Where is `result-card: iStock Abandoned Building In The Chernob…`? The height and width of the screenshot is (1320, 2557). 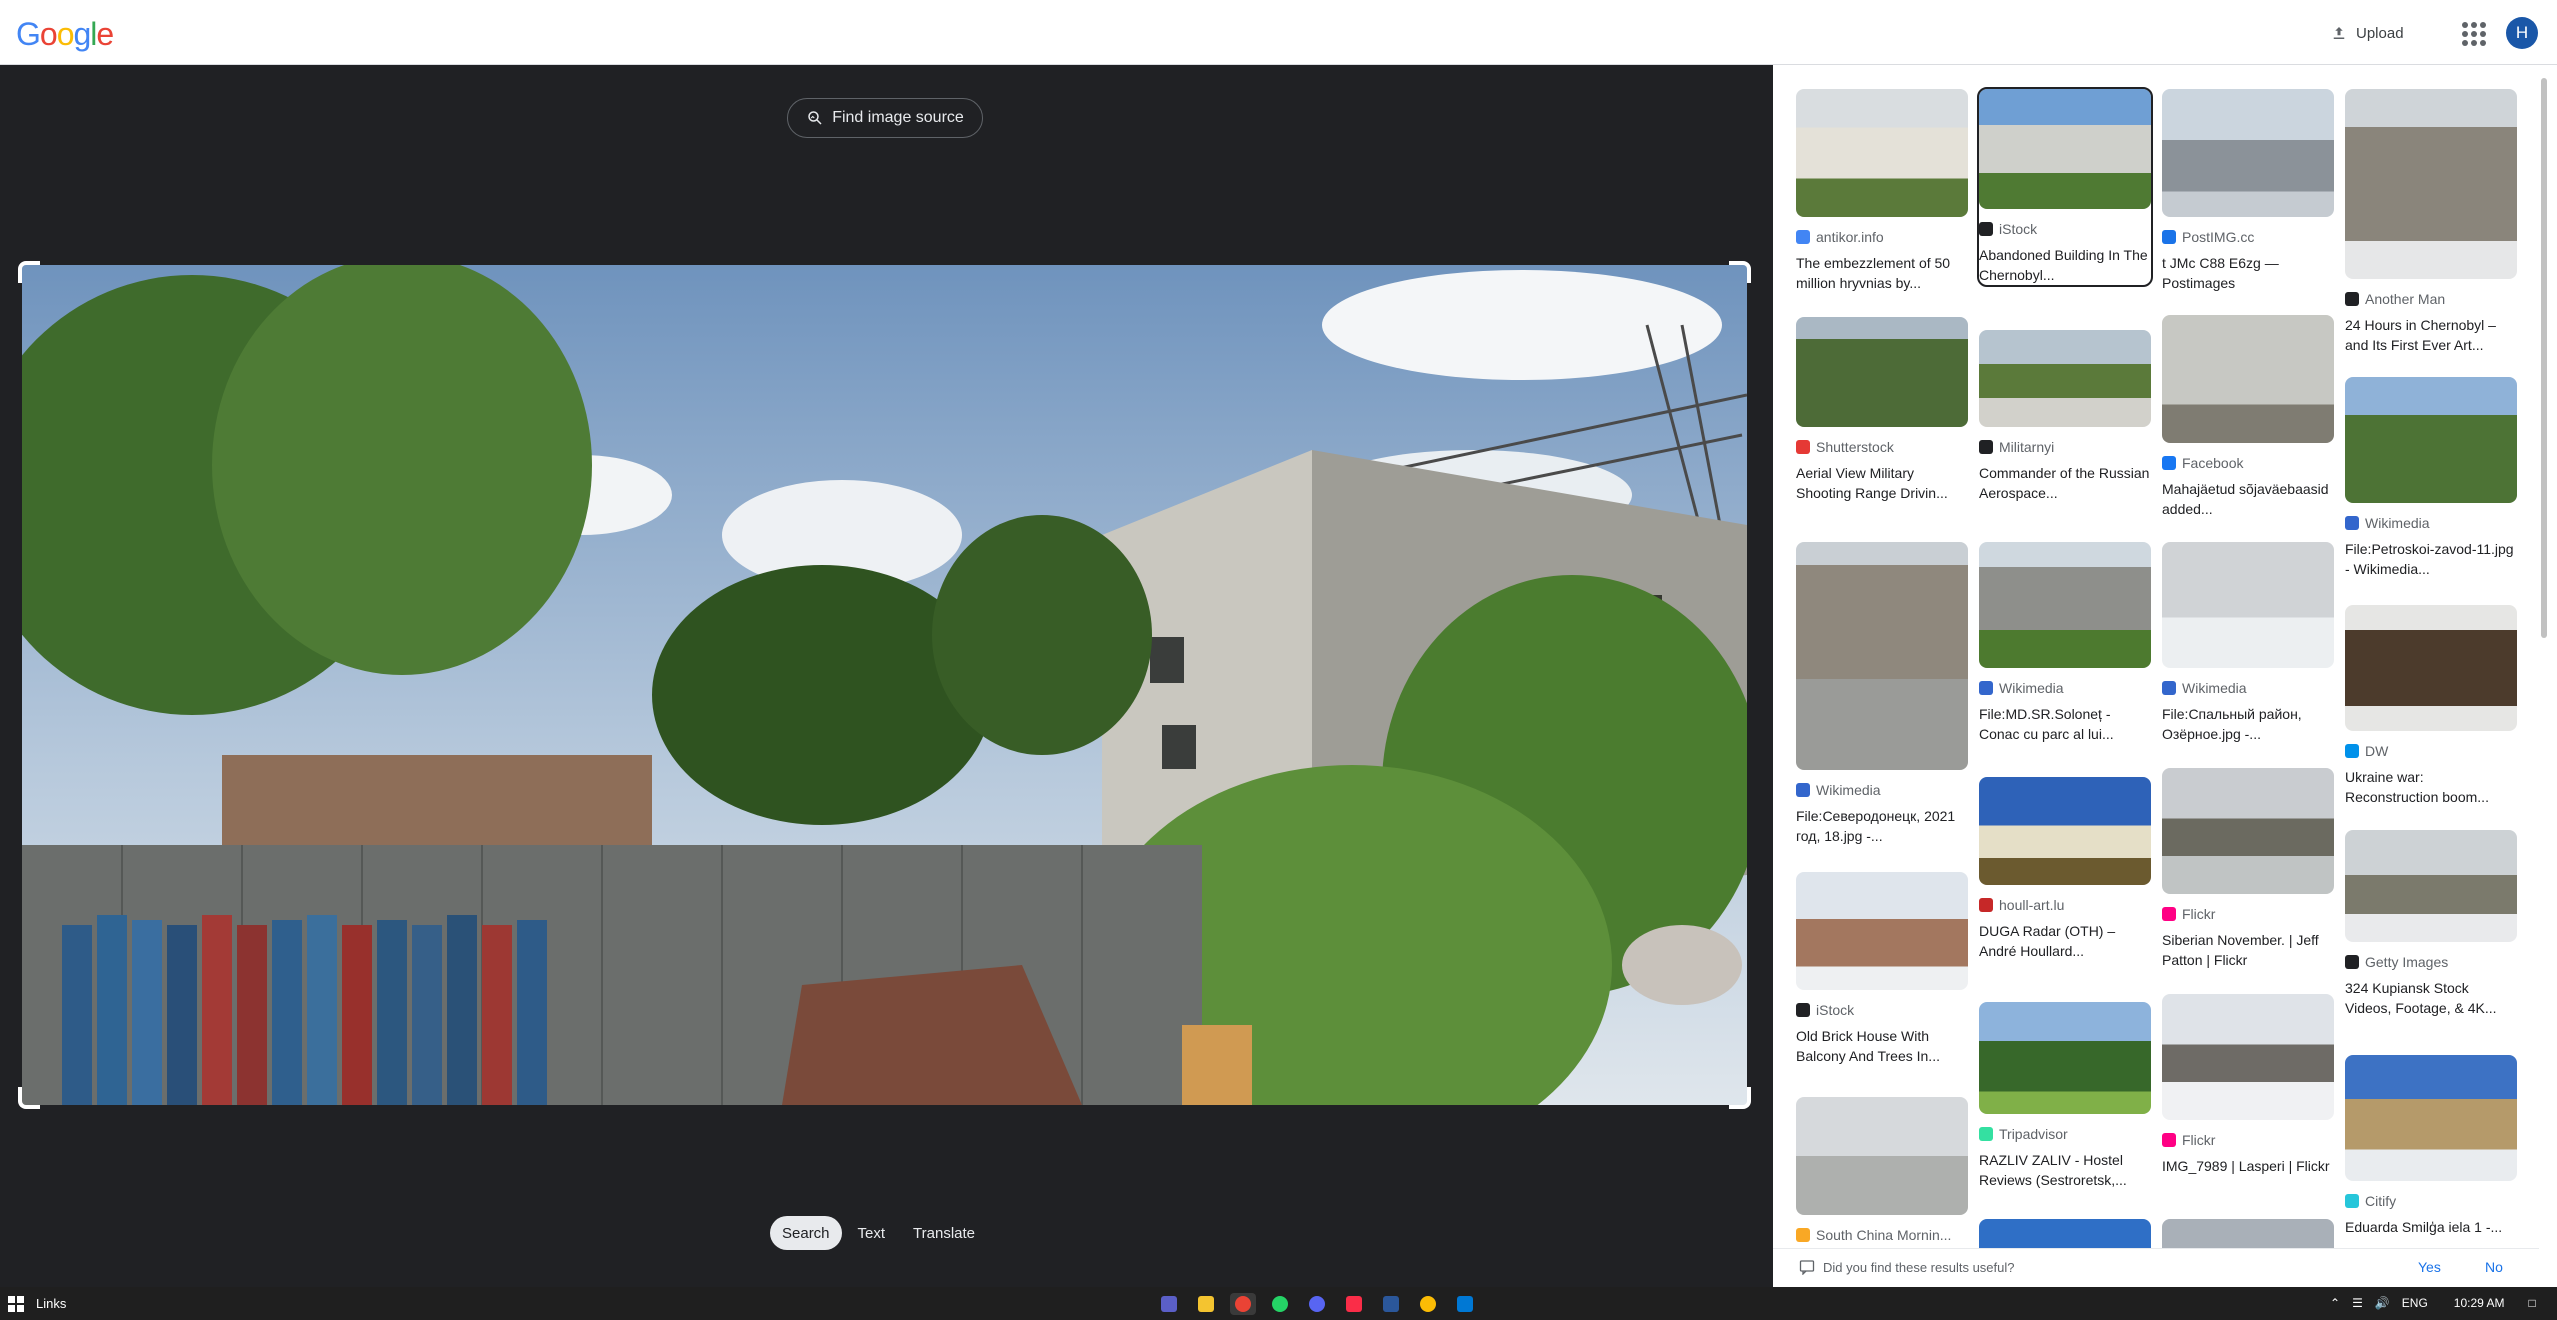
result-card: iStock Abandoned Building In The Chernob… is located at coordinates (2065, 187).